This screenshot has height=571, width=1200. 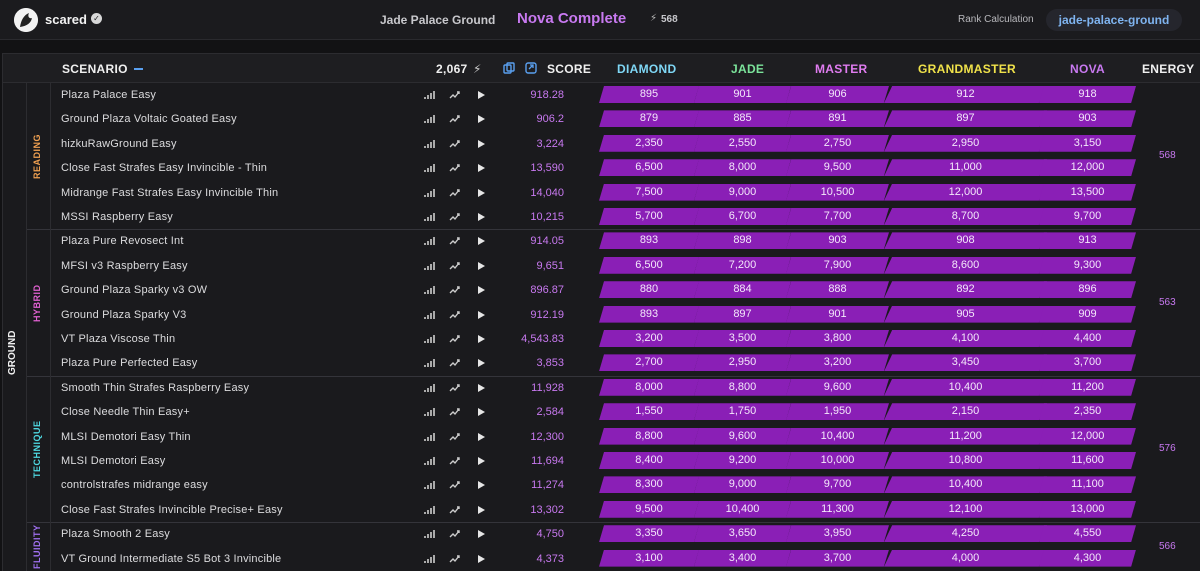 What do you see at coordinates (129, 363) in the screenshot?
I see `scenario-name: Plaza Pure Perfected Easy` at bounding box center [129, 363].